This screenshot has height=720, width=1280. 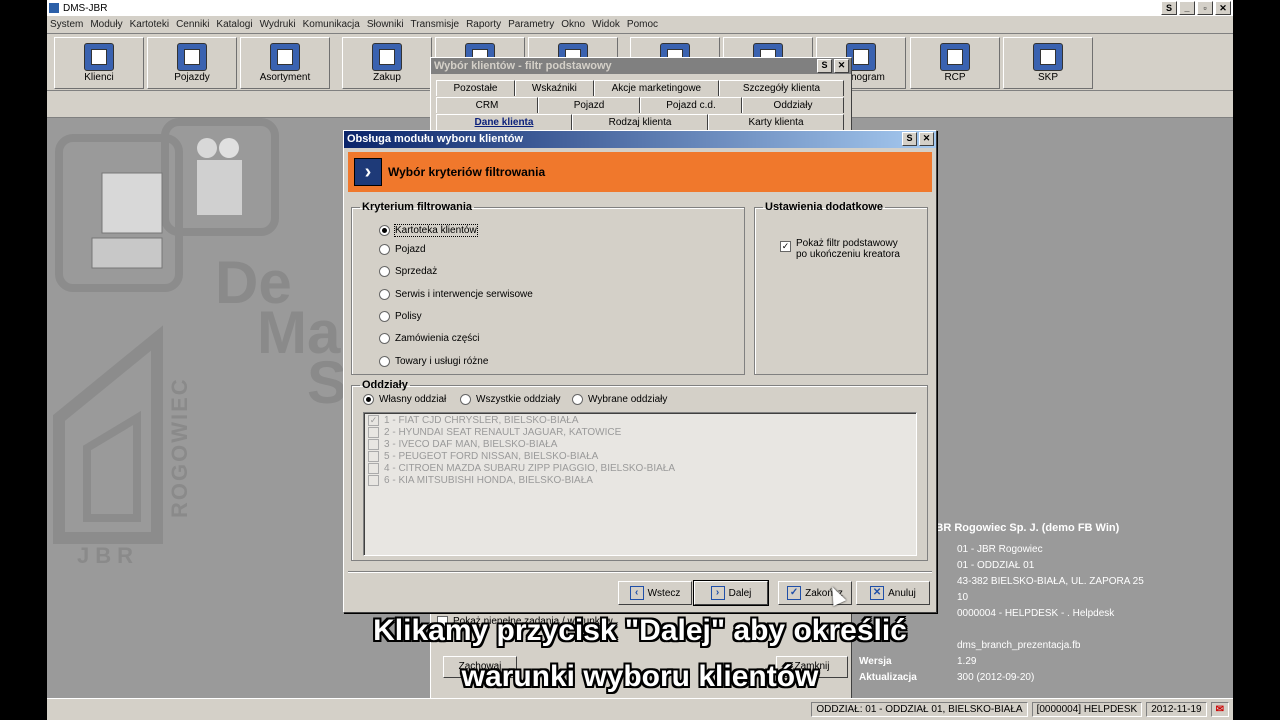 What do you see at coordinates (573, 24) in the screenshot?
I see `menu-okno: Okno` at bounding box center [573, 24].